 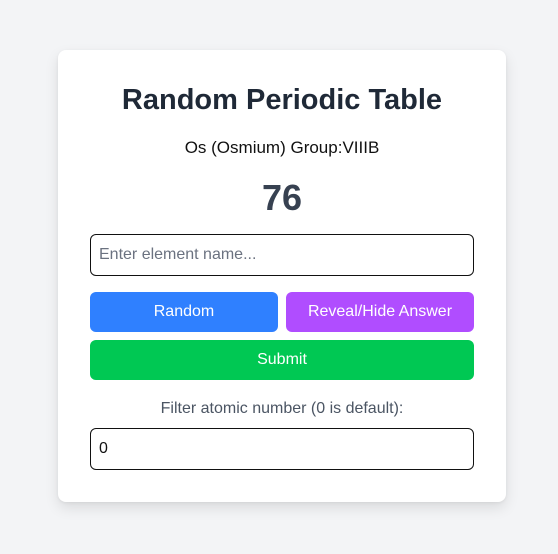 What do you see at coordinates (380, 312) in the screenshot?
I see `reveal-hide-answer-button: Reveal/Hide Answer` at bounding box center [380, 312].